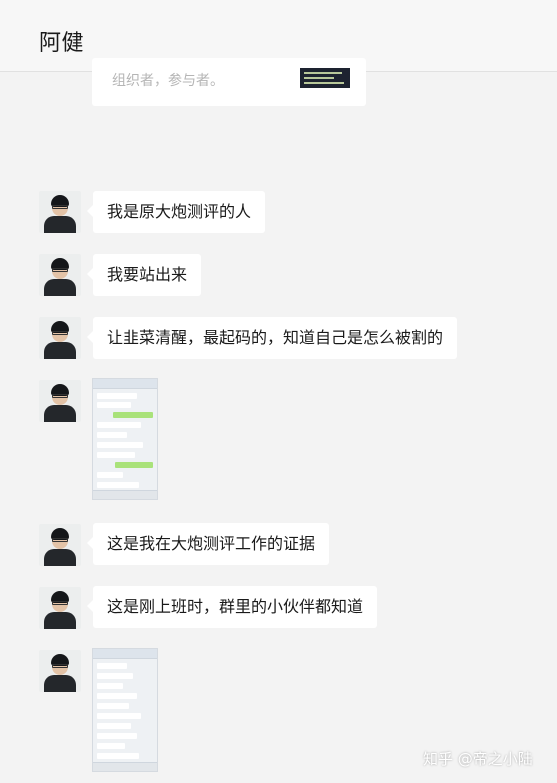 This screenshot has width=557, height=783. What do you see at coordinates (478, 759) in the screenshot?
I see `zhihu-watermark: 知乎 @帝之小陆` at bounding box center [478, 759].